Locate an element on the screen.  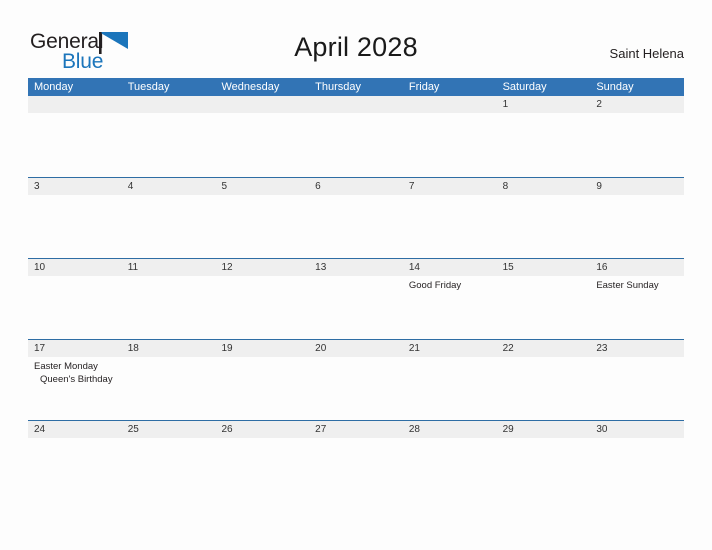
calendar-week-row: 12 is located at coordinates (356, 136).